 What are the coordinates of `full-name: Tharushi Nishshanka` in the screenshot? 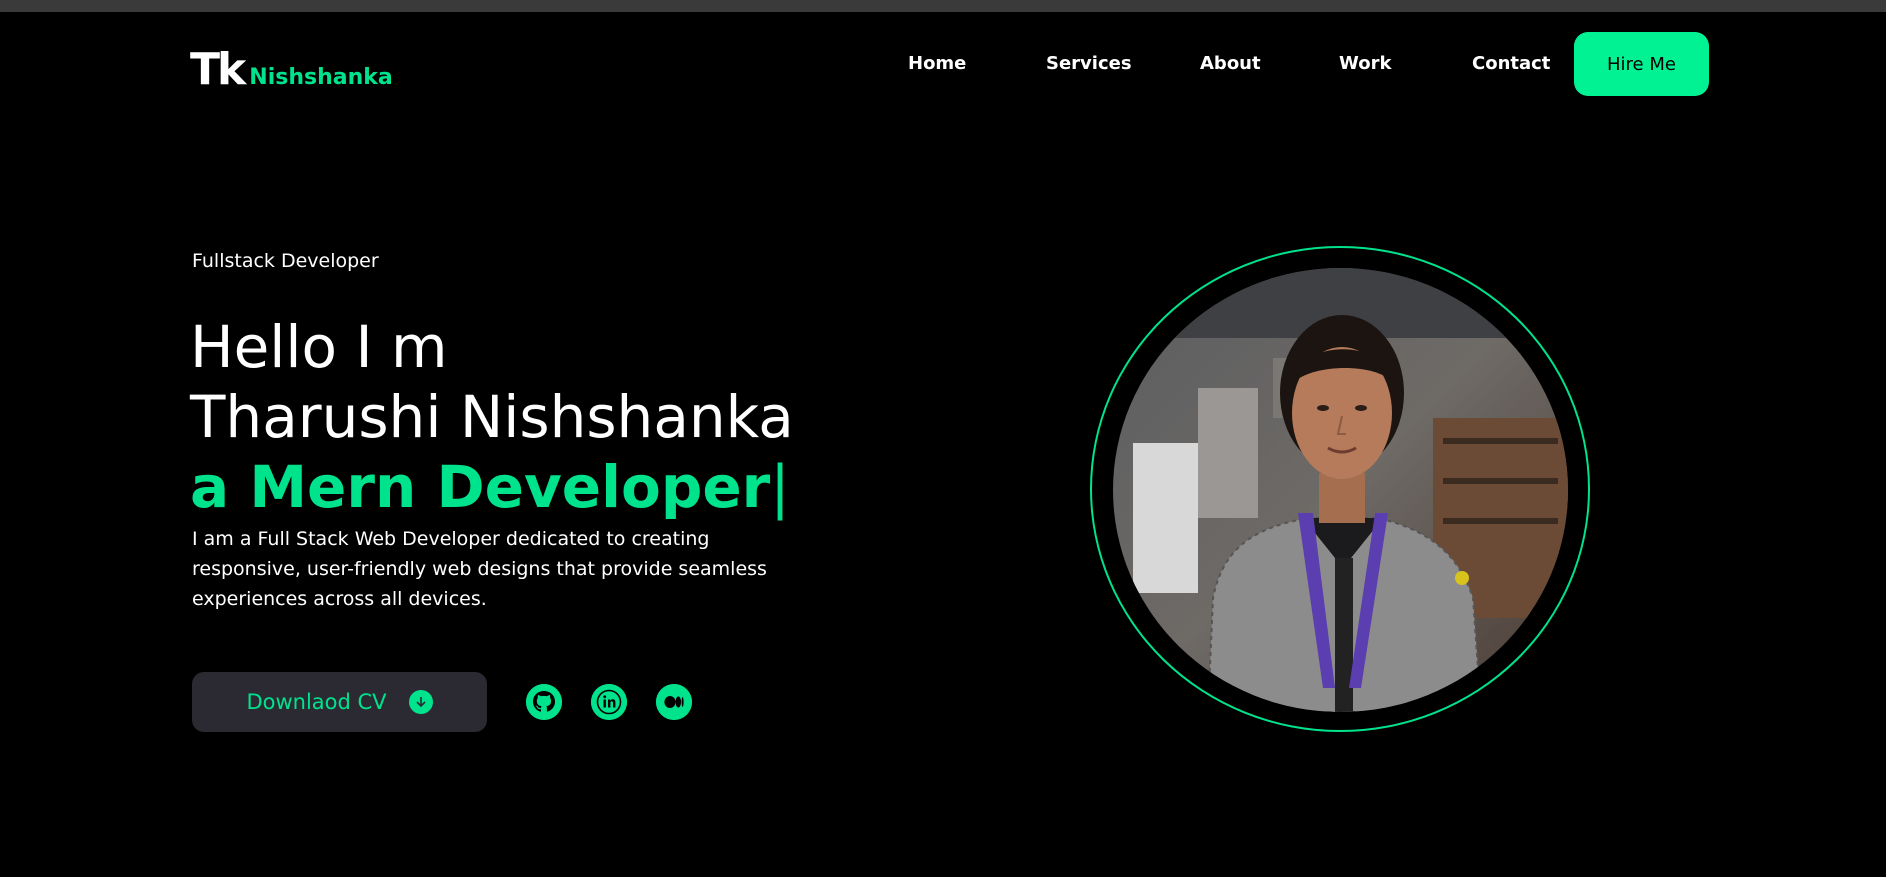 It's located at (492, 417).